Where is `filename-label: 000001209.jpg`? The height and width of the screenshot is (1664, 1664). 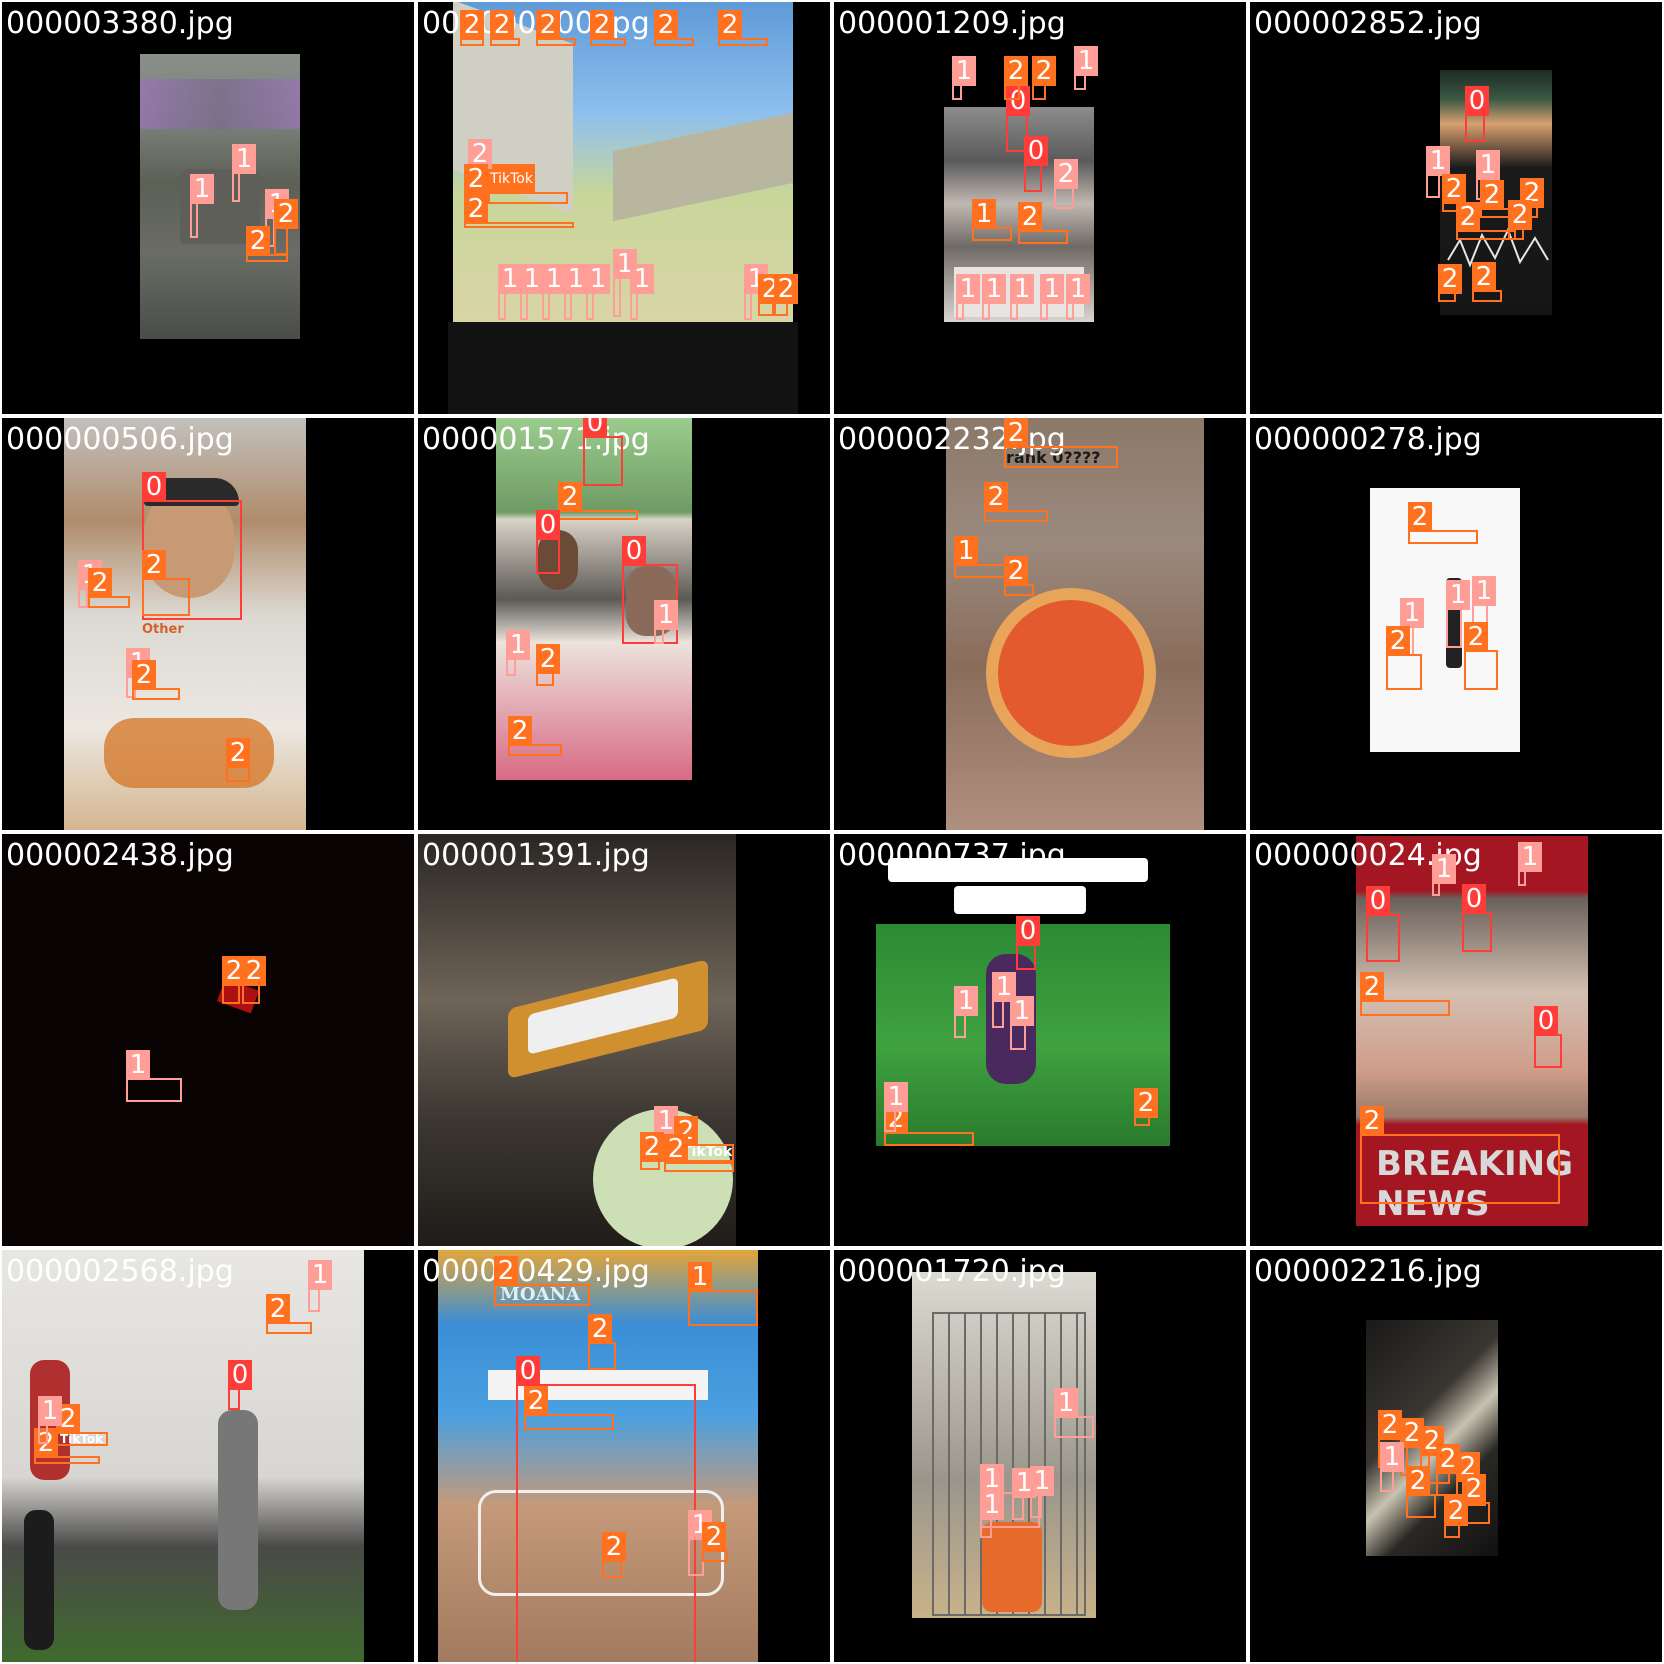
filename-label: 000001209.jpg is located at coordinates (952, 23).